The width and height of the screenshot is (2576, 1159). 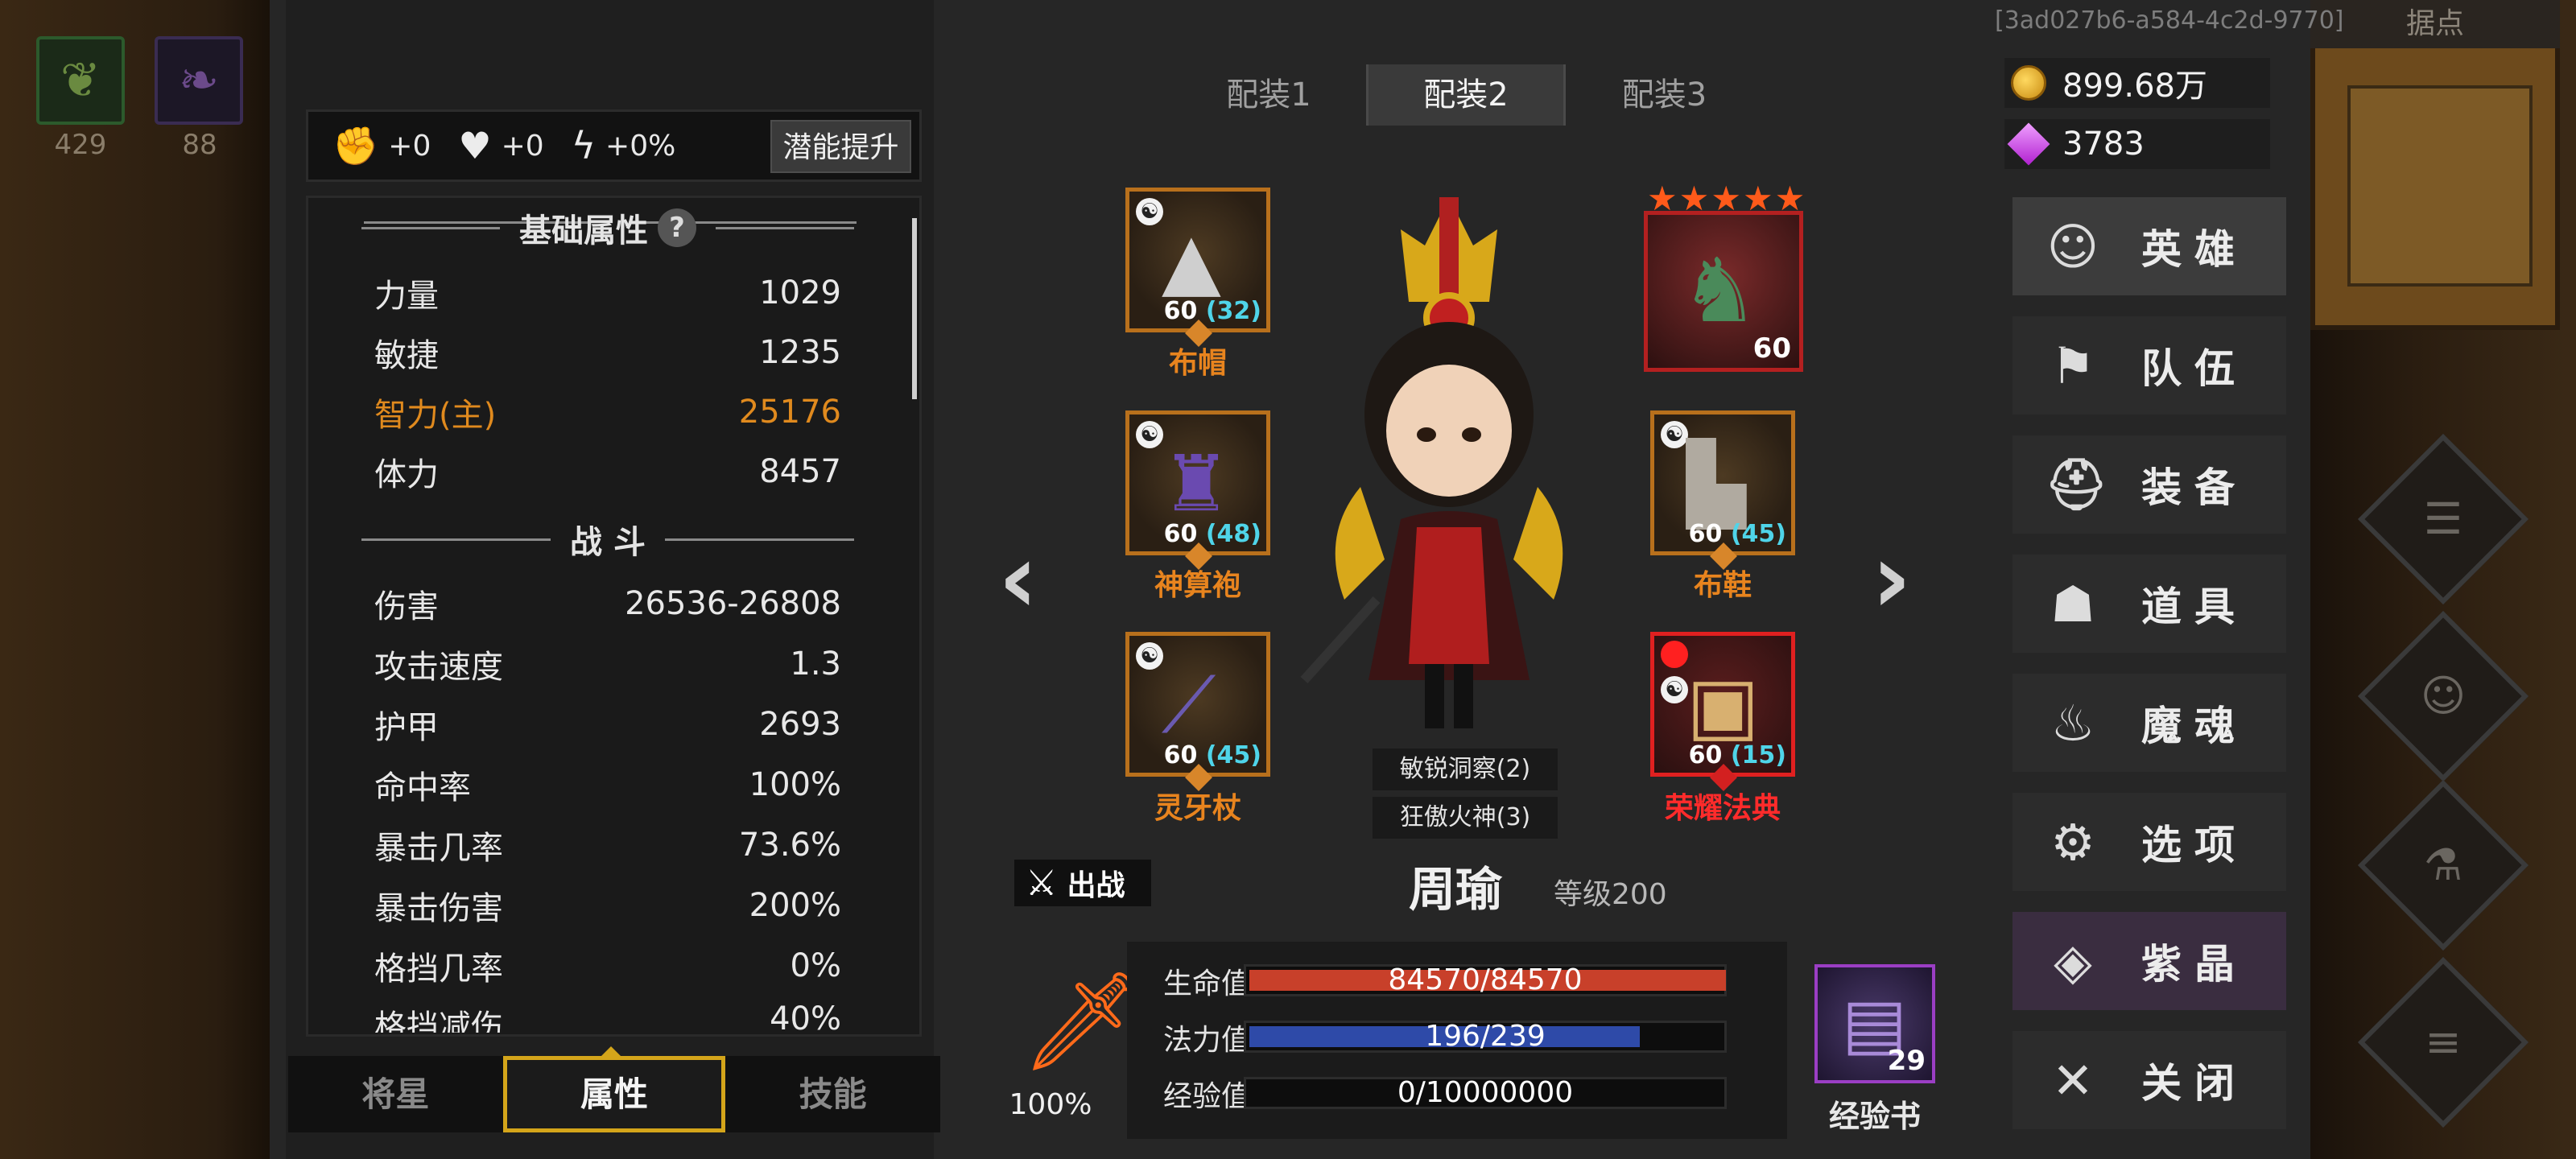 I want to click on basic-attributes-heading: 基础属性?, so click(x=607, y=228).